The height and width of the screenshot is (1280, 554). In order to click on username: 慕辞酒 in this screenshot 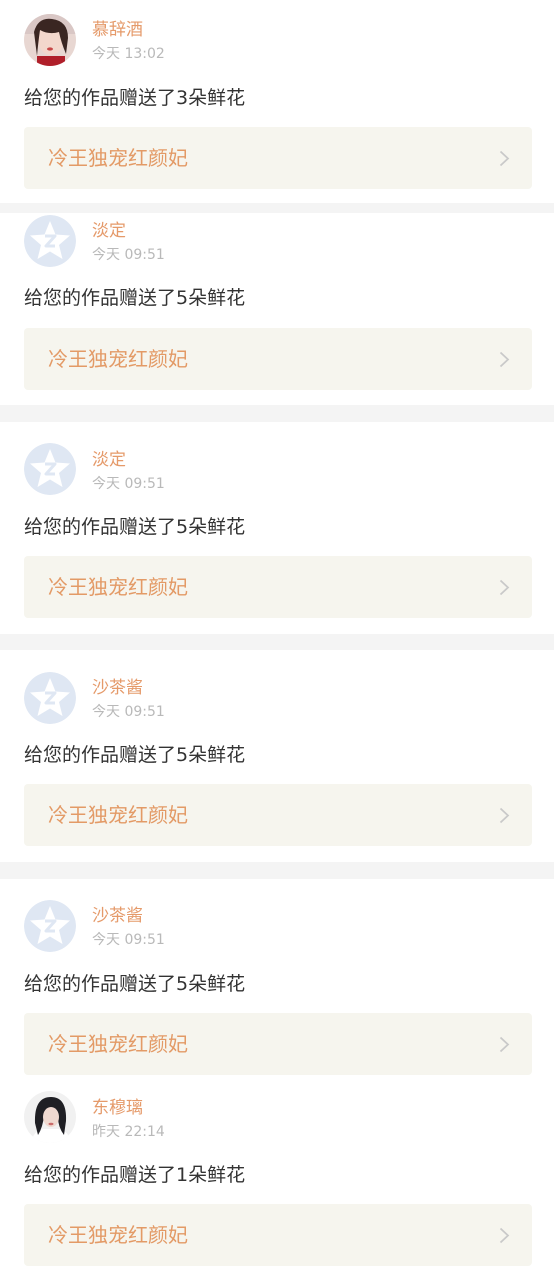, I will do `click(117, 30)`.